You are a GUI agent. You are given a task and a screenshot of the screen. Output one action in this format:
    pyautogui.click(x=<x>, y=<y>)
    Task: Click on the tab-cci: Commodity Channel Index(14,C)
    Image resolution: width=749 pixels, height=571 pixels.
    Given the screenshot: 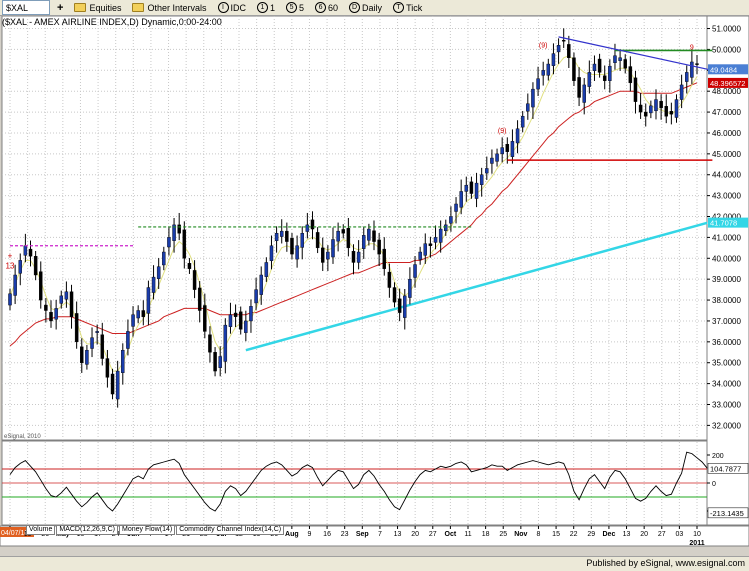 What is the action you would take?
    pyautogui.click(x=230, y=530)
    